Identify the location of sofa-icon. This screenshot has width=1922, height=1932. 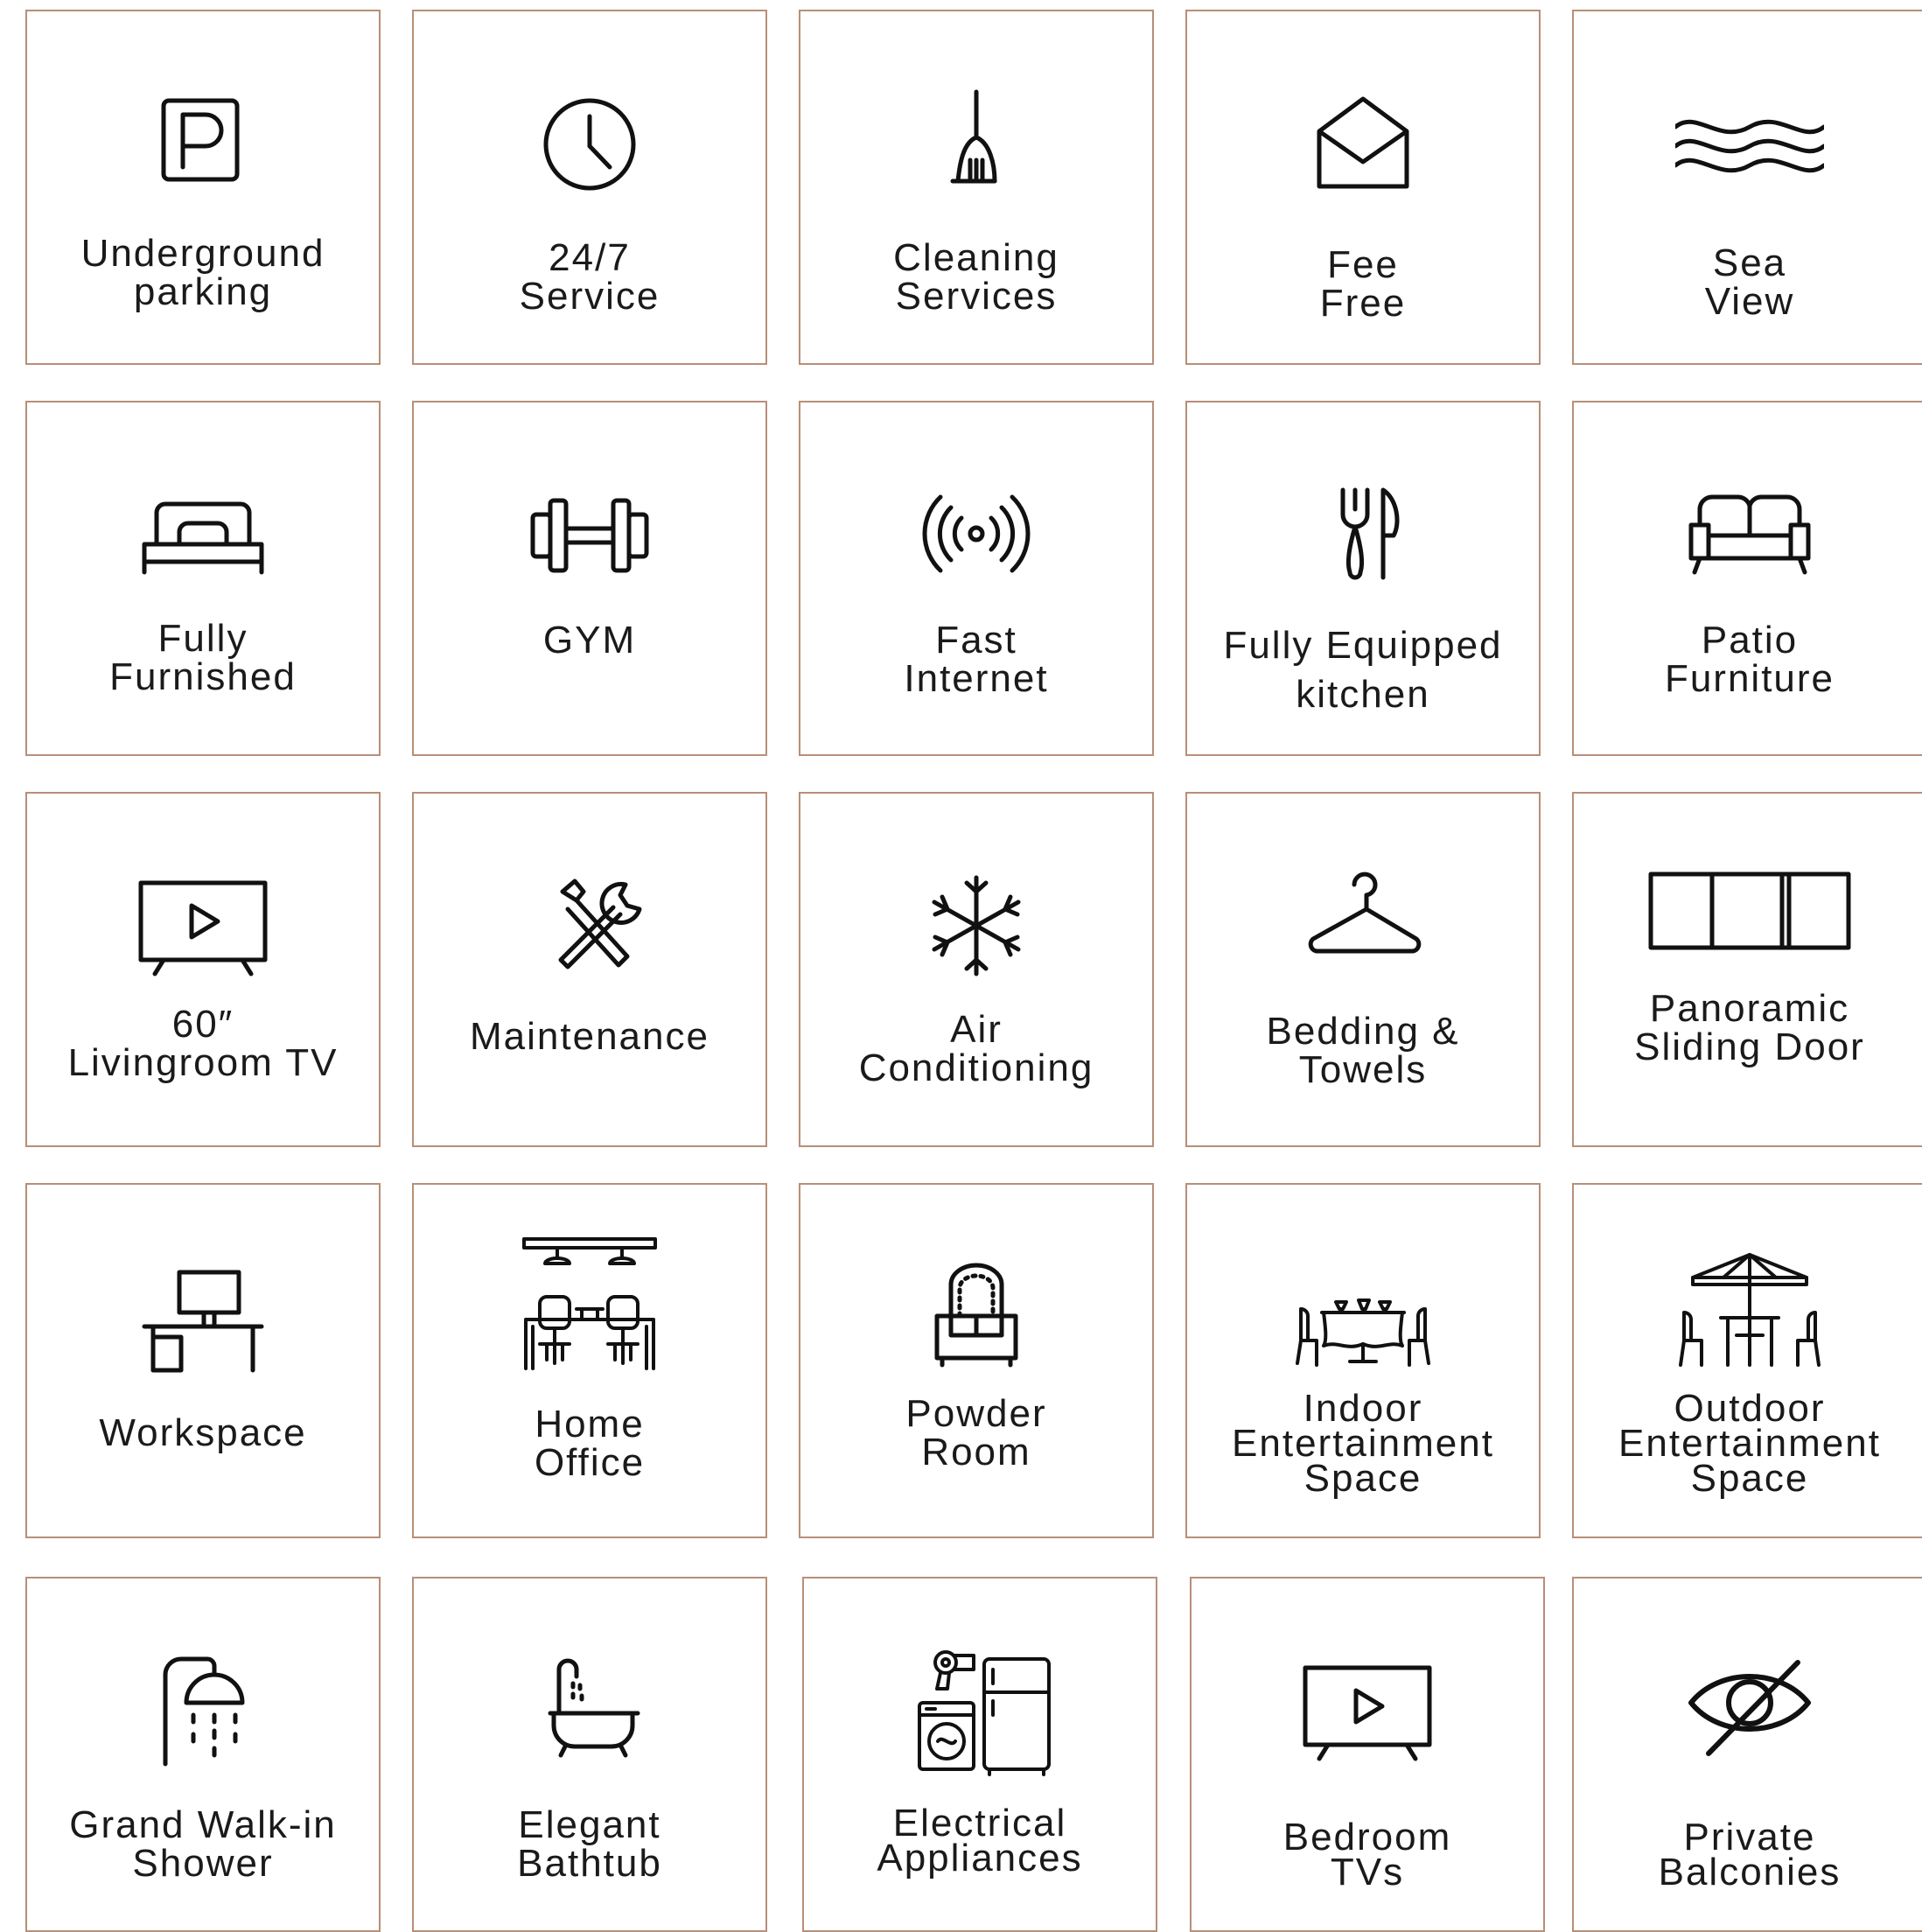
(1749, 535).